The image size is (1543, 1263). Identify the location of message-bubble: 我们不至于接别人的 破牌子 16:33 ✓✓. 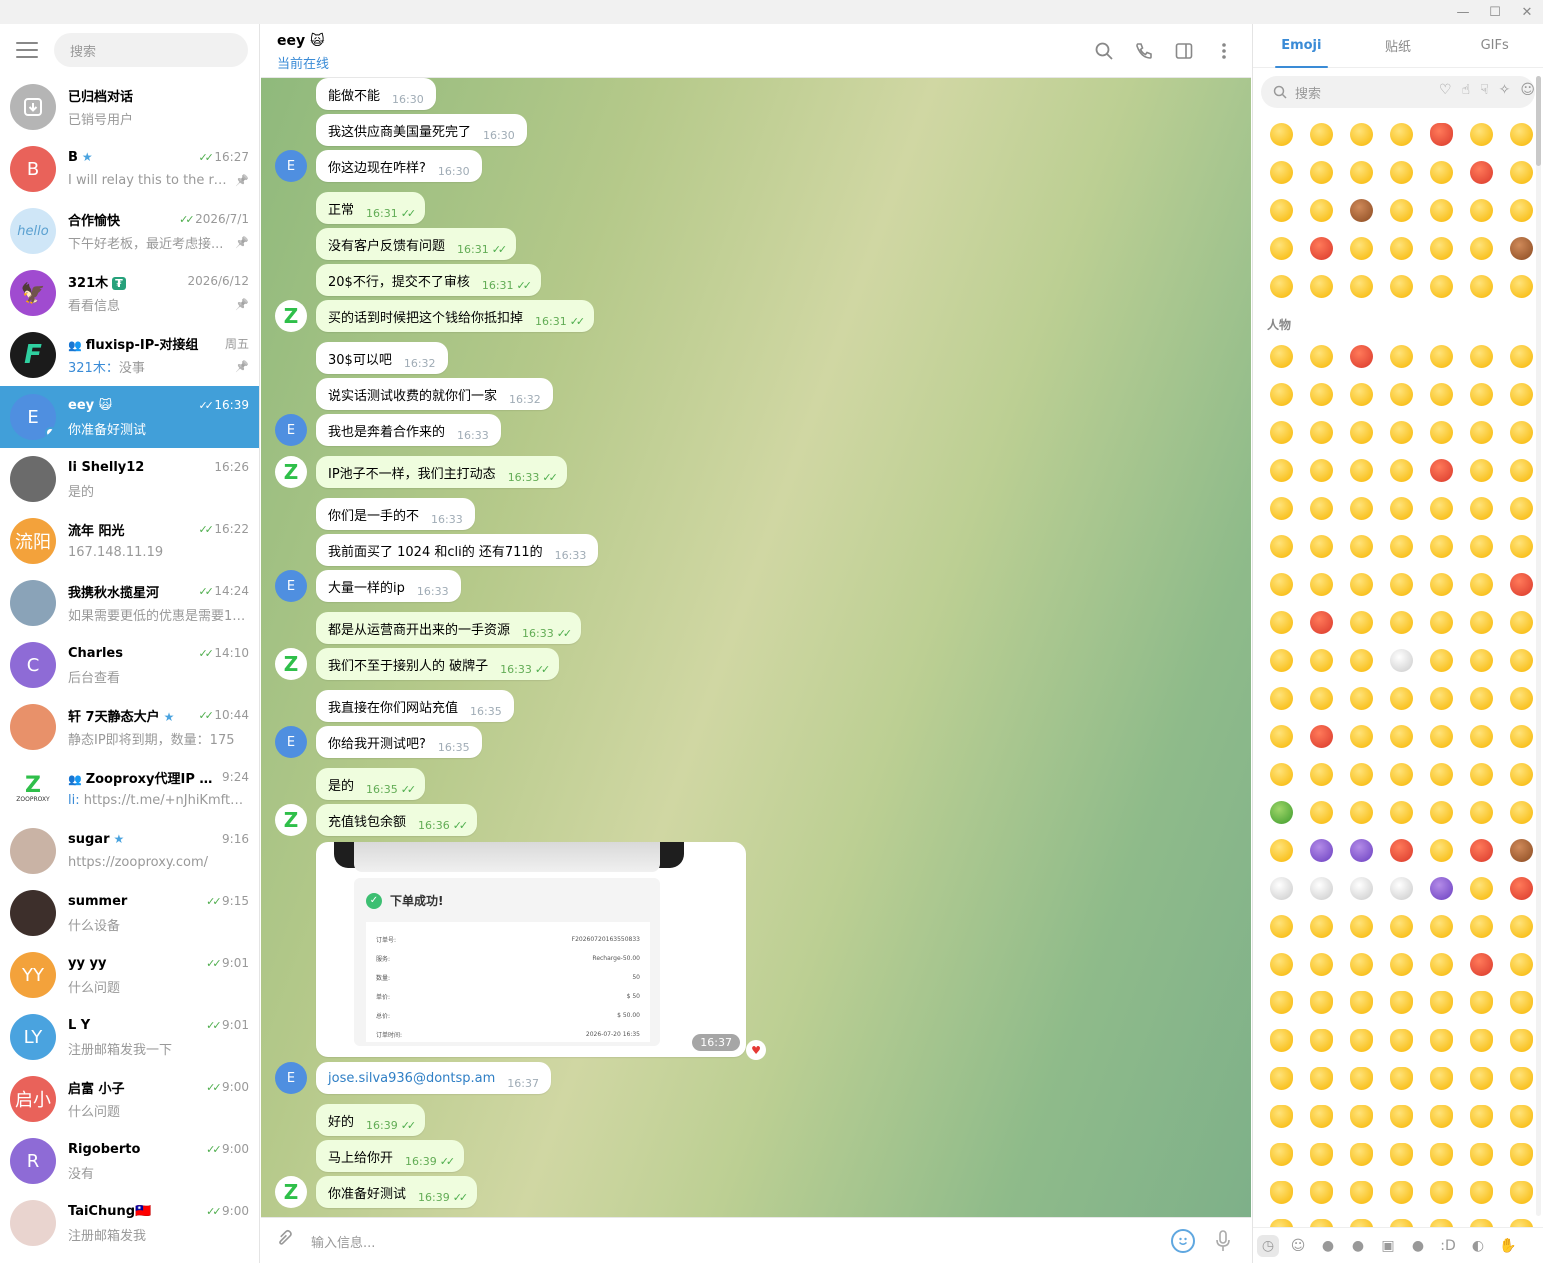
(438, 664).